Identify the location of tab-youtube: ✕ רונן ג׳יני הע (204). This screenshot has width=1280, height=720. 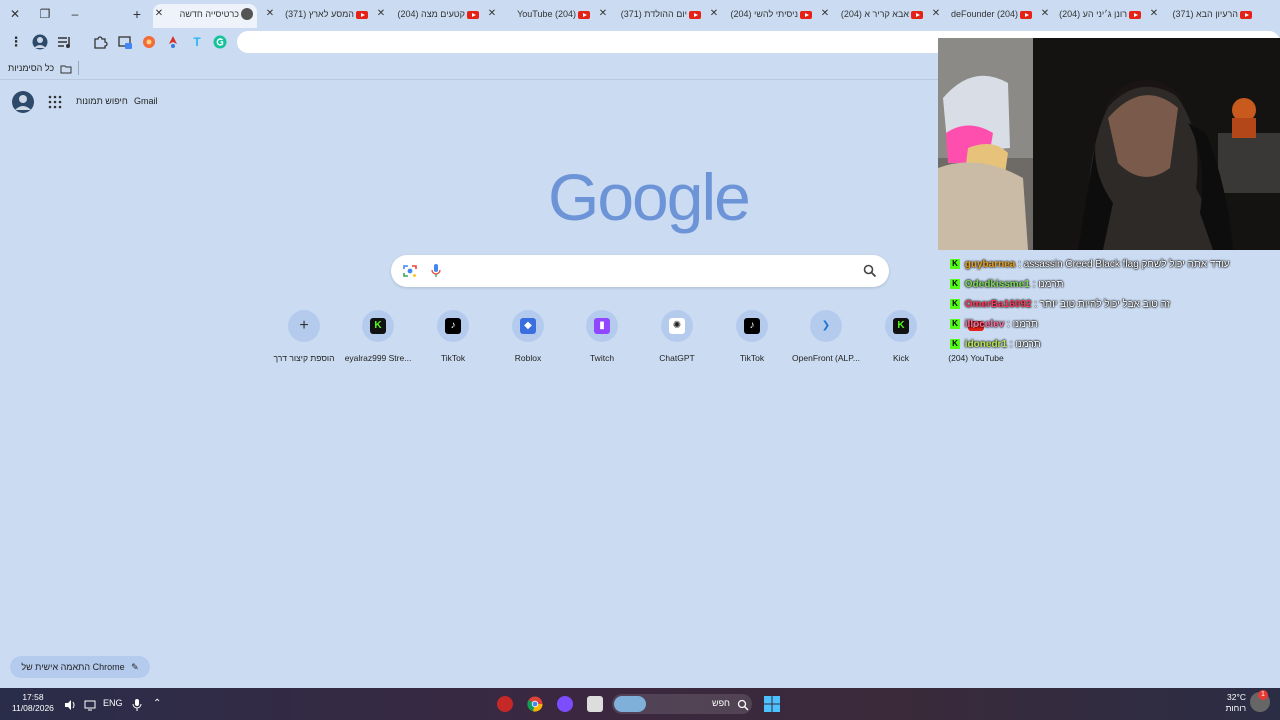
(1092, 14).